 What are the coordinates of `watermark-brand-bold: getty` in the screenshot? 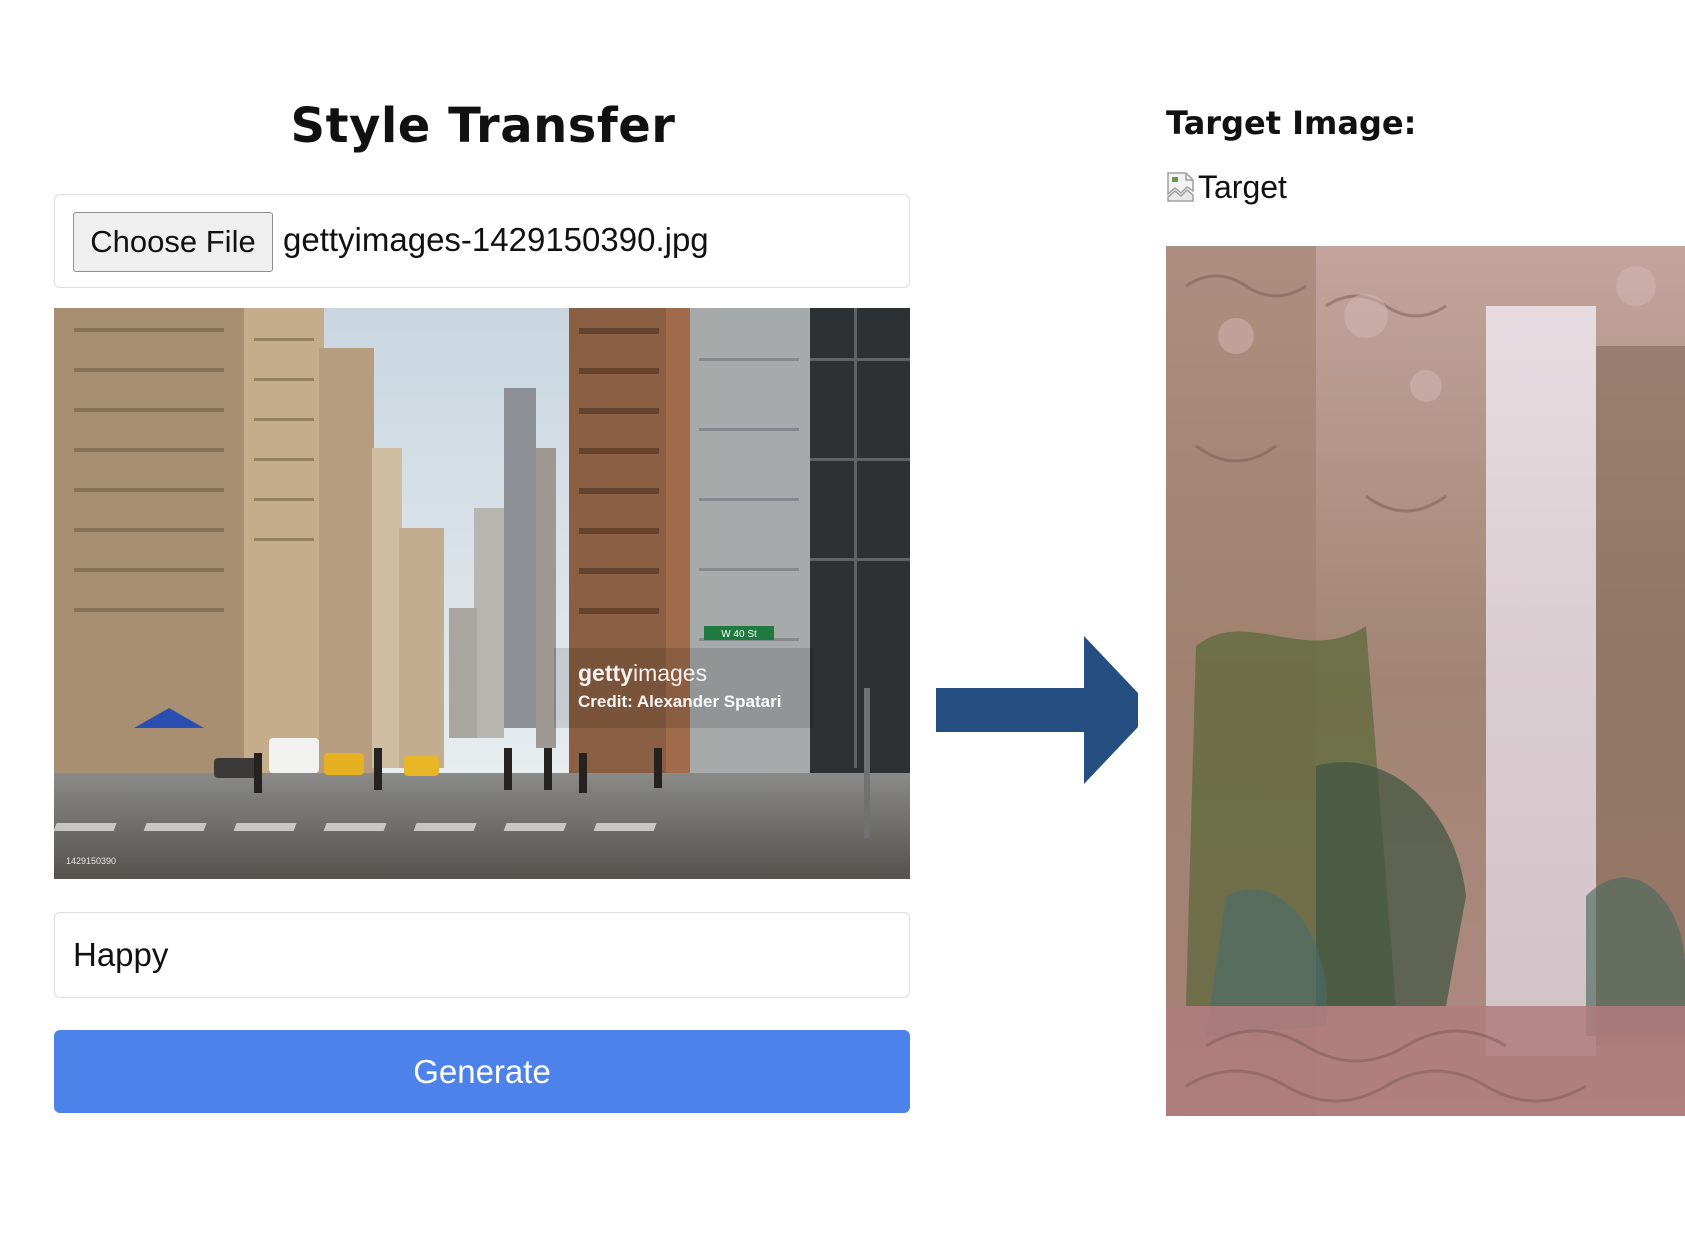 It's located at (605, 673).